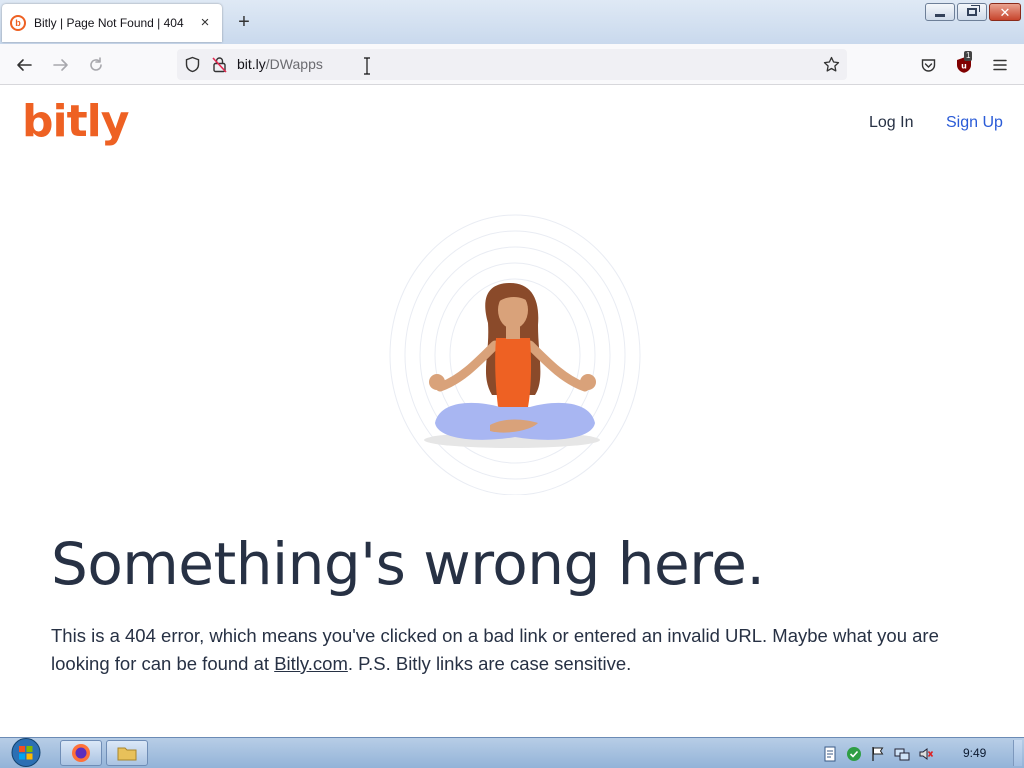 The width and height of the screenshot is (1024, 768). I want to click on close-icon: ✕, so click(1005, 12).